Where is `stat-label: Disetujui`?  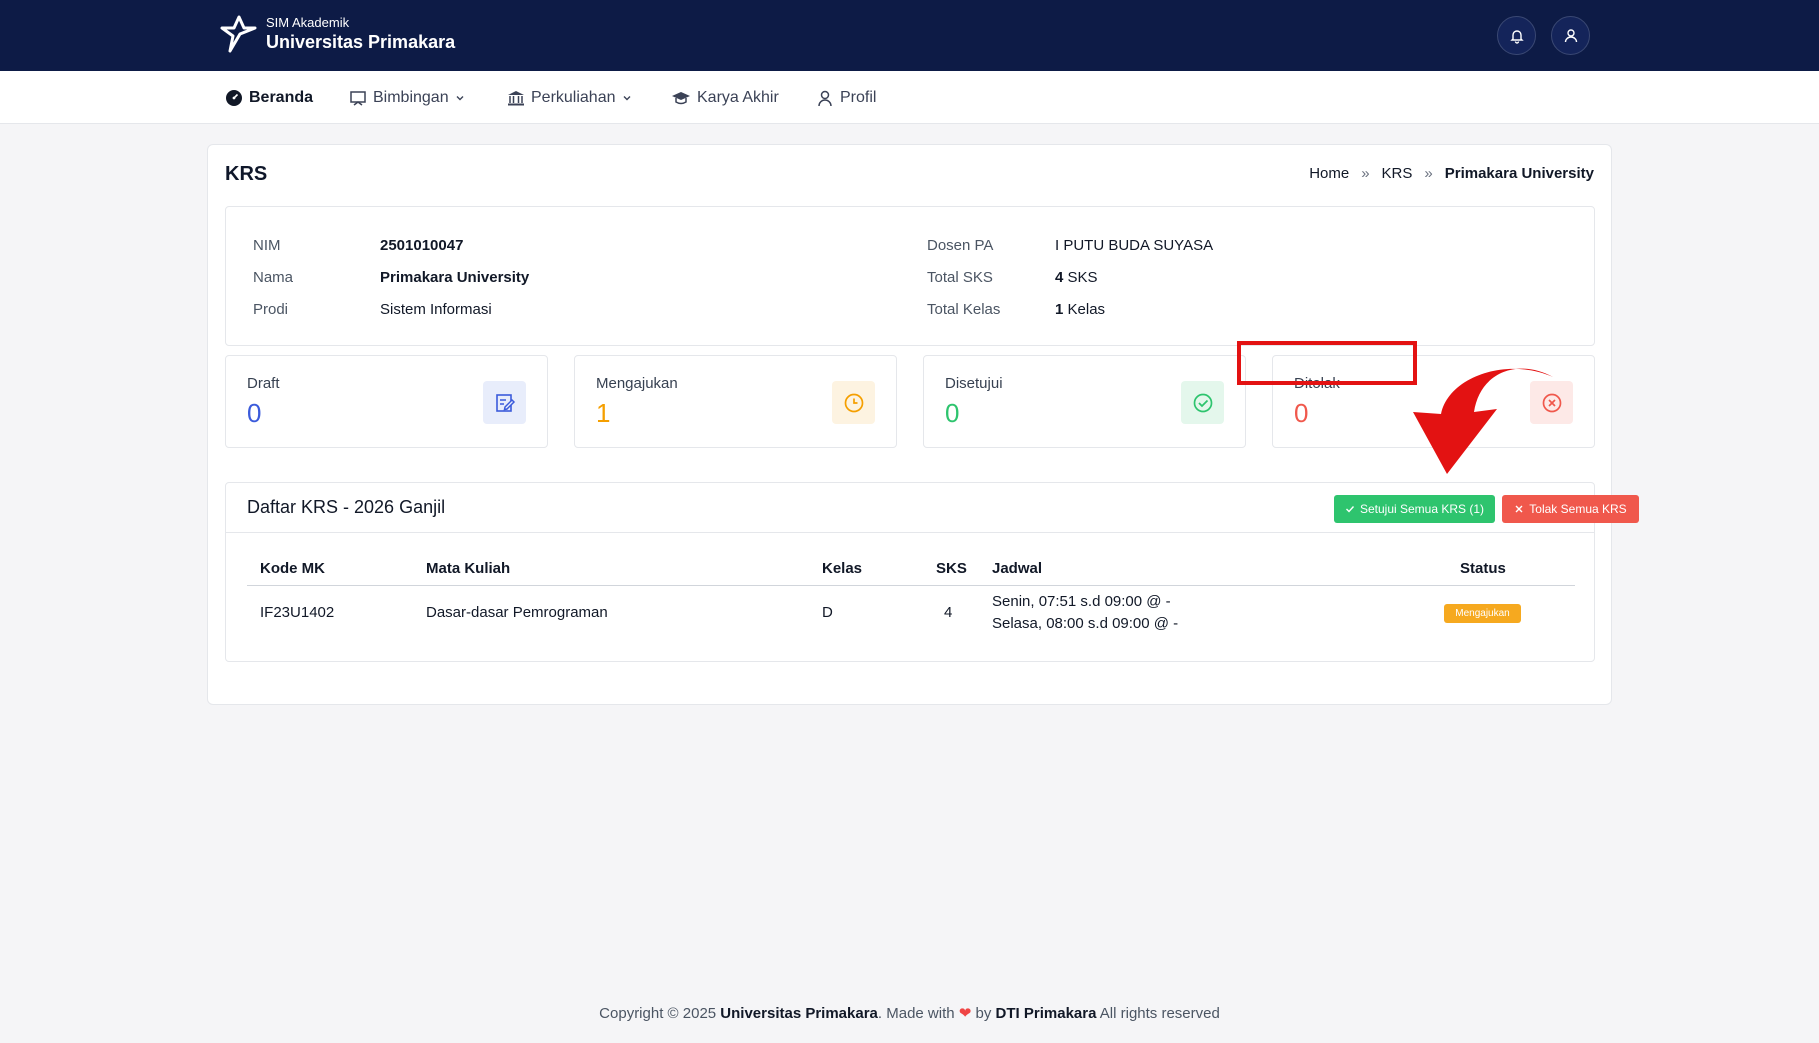 stat-label: Disetujui is located at coordinates (974, 383).